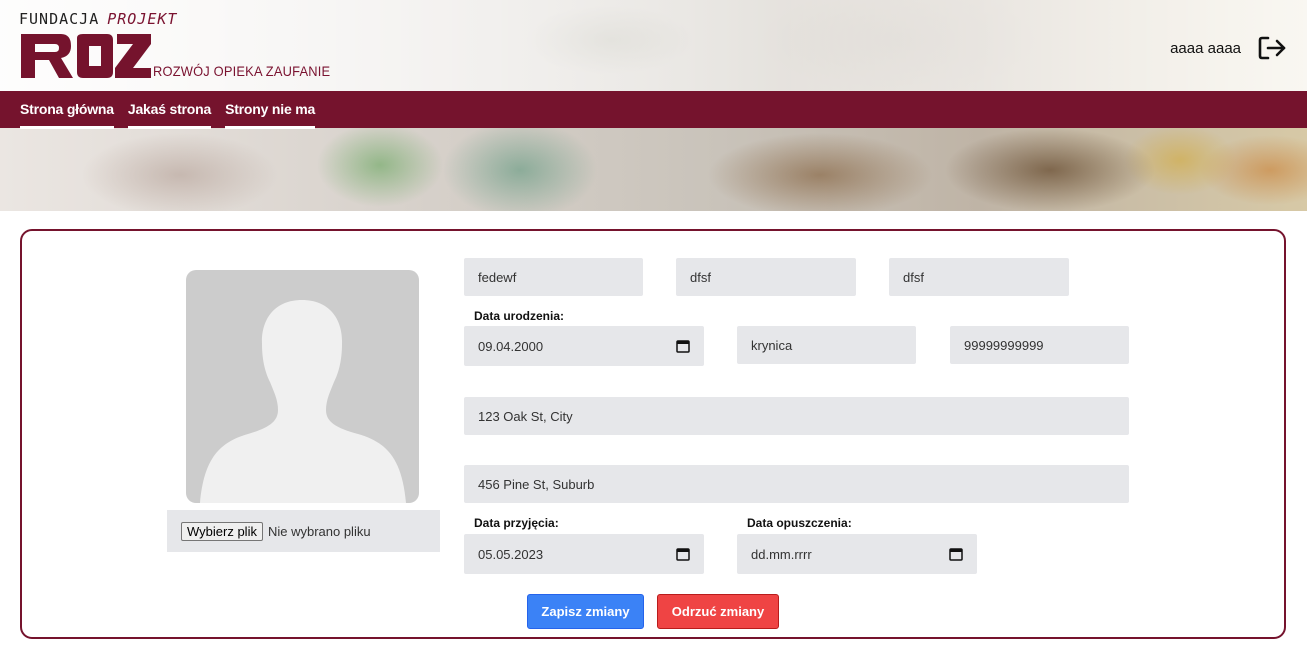 The width and height of the screenshot is (1307, 667). What do you see at coordinates (169, 110) in the screenshot?
I see `nav-item-some-page: Jakaś strona` at bounding box center [169, 110].